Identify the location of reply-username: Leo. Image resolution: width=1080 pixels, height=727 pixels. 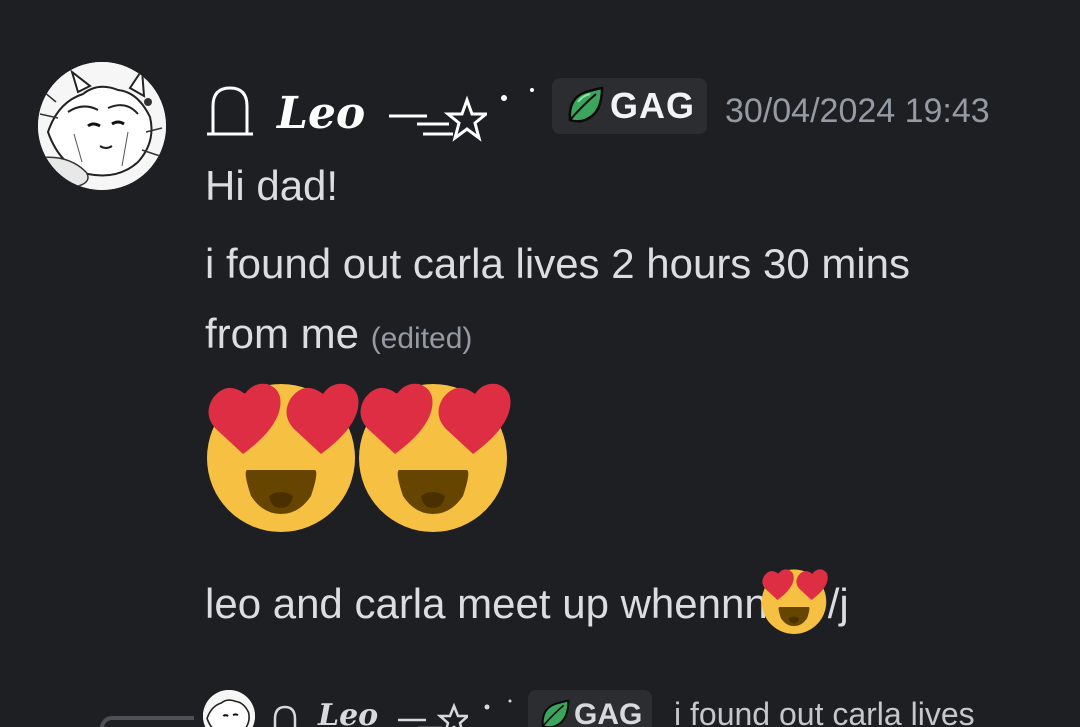
(348, 712).